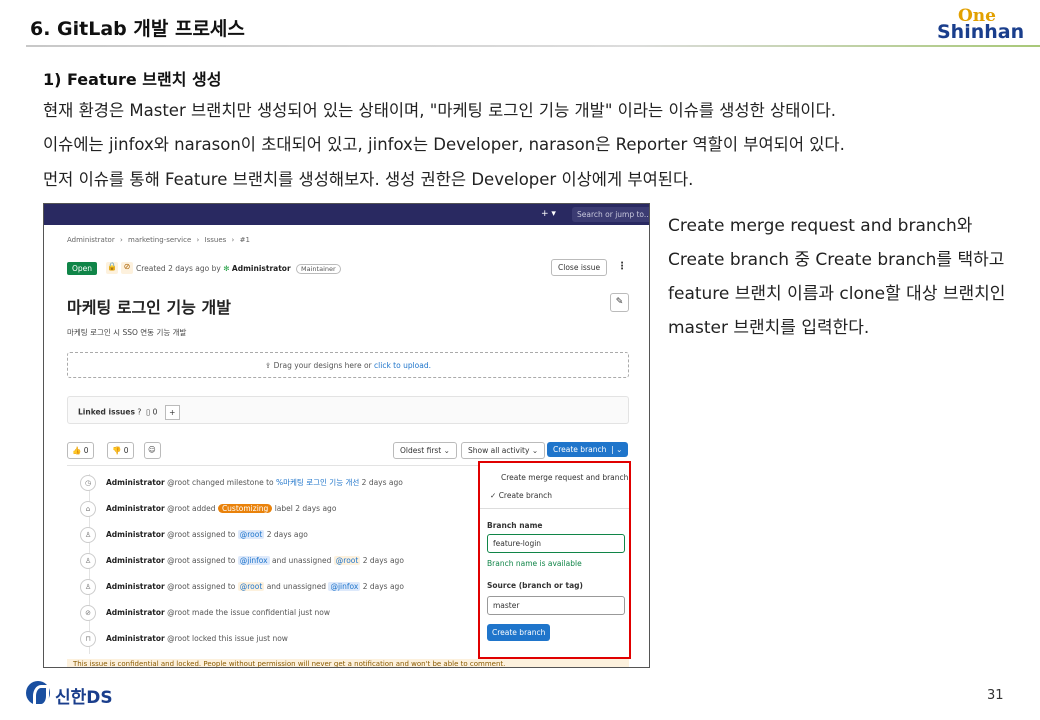 This screenshot has height=720, width=1040. Describe the element at coordinates (139, 412) in the screenshot. I see `help-icon: ?` at that location.